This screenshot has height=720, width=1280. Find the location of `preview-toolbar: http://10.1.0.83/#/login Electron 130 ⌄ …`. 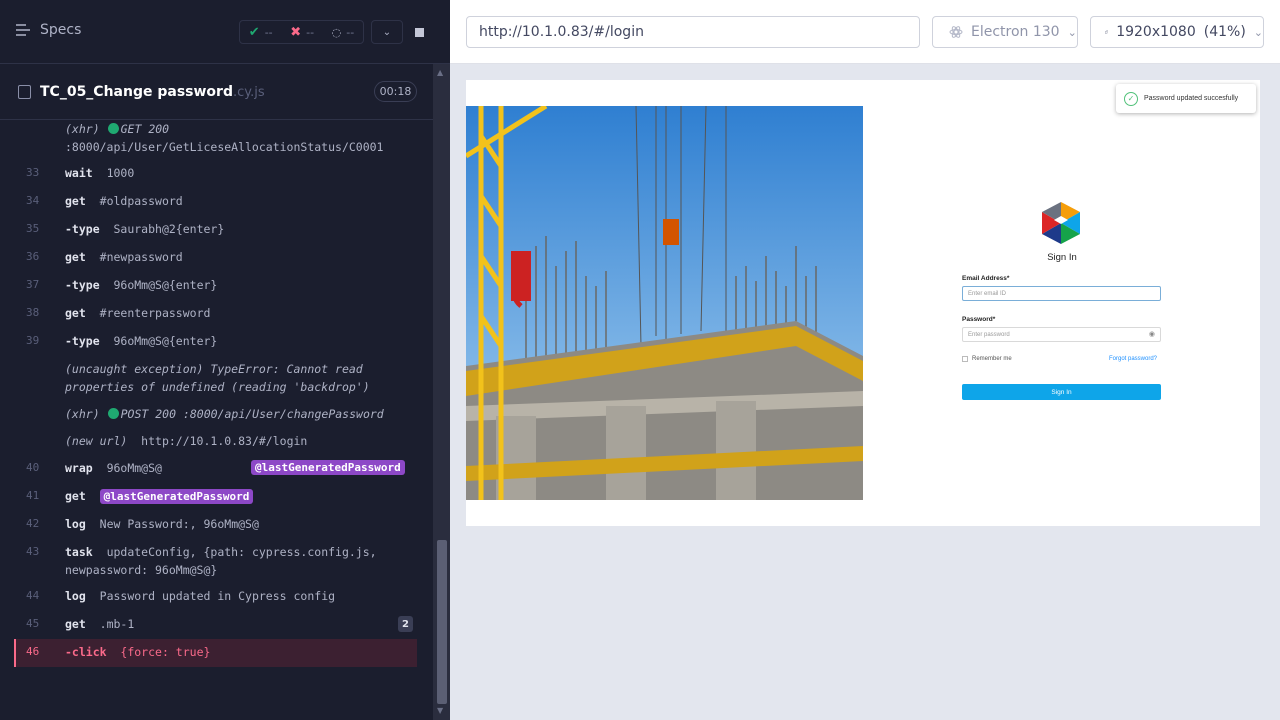

preview-toolbar: http://10.1.0.83/#/login Electron 130 ⌄ … is located at coordinates (865, 32).